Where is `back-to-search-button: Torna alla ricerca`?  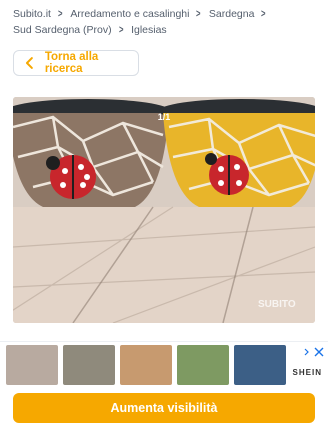
back-to-search-button: Torna alla ricerca is located at coordinates (76, 63).